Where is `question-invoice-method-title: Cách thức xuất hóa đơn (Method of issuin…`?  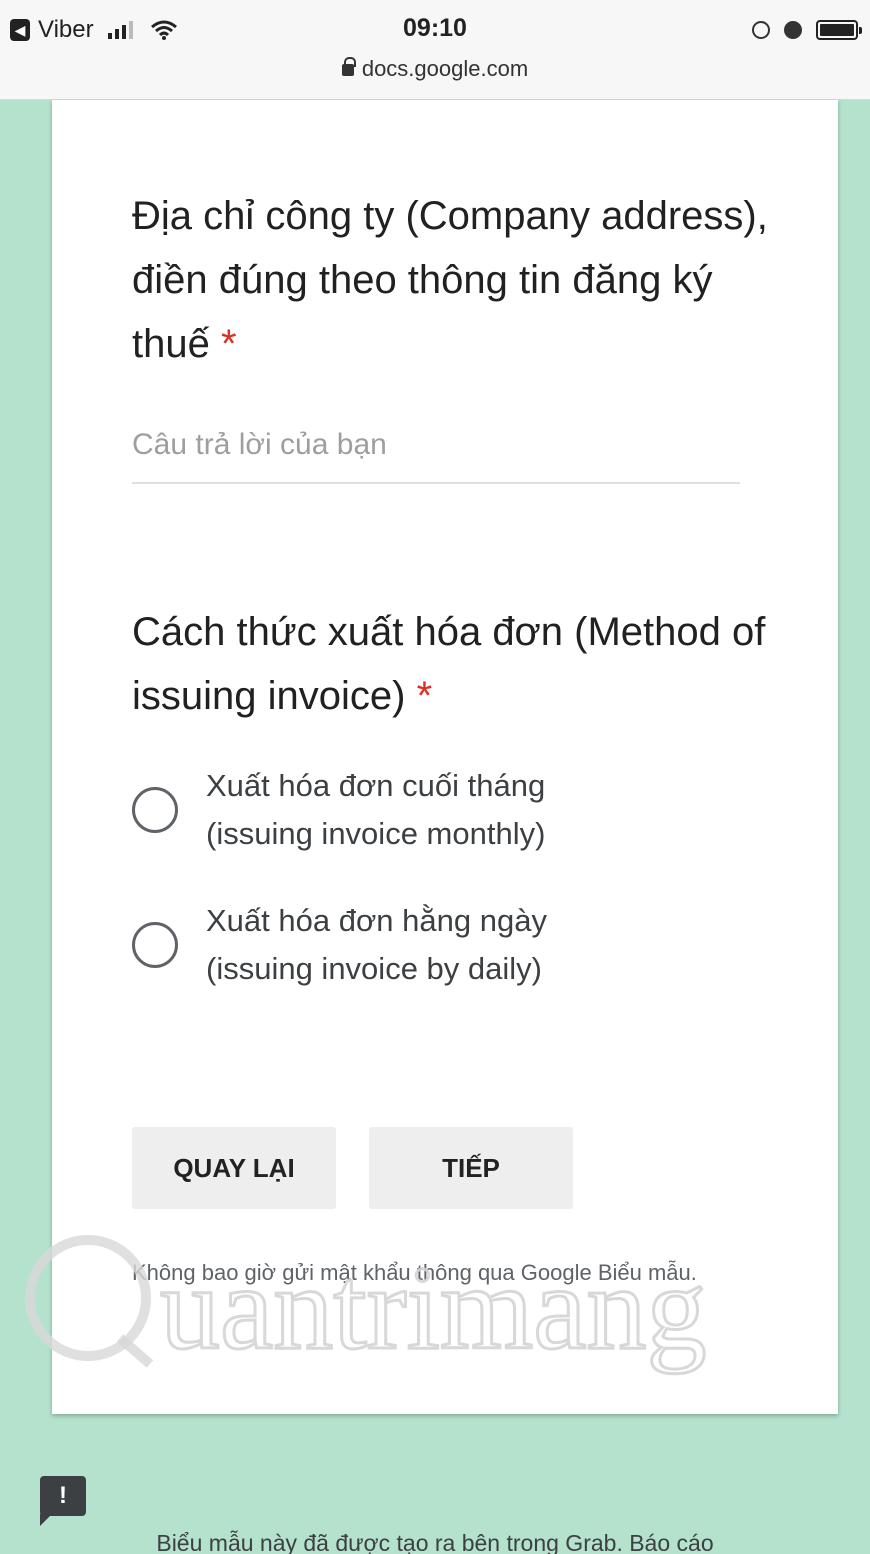 question-invoice-method-title: Cách thức xuất hóa đơn (Method of issuin… is located at coordinates (462, 664).